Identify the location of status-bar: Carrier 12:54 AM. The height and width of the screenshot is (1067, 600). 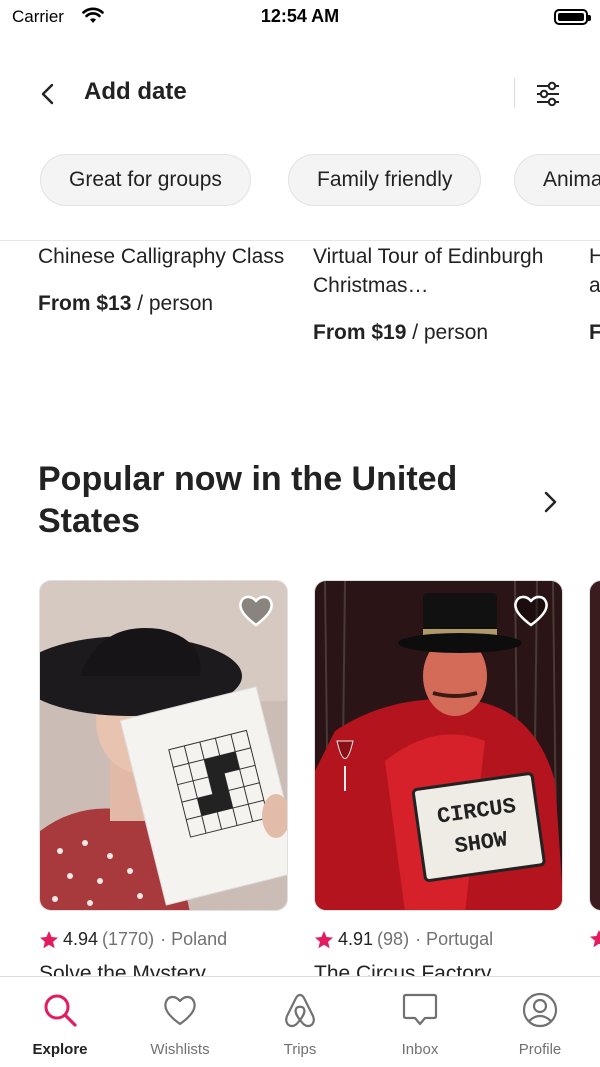
(300, 17).